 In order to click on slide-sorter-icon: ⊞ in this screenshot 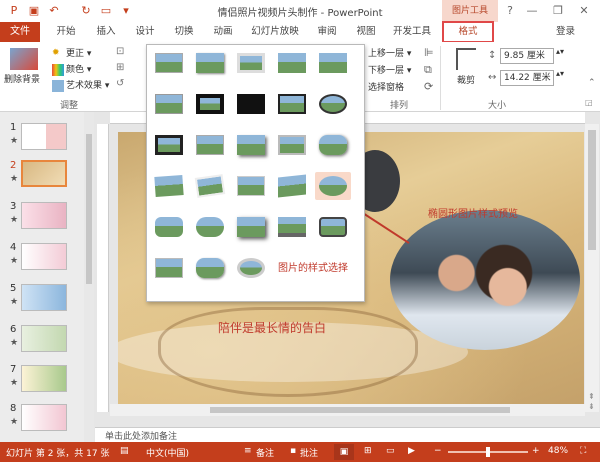, I will do `click(368, 451)`.